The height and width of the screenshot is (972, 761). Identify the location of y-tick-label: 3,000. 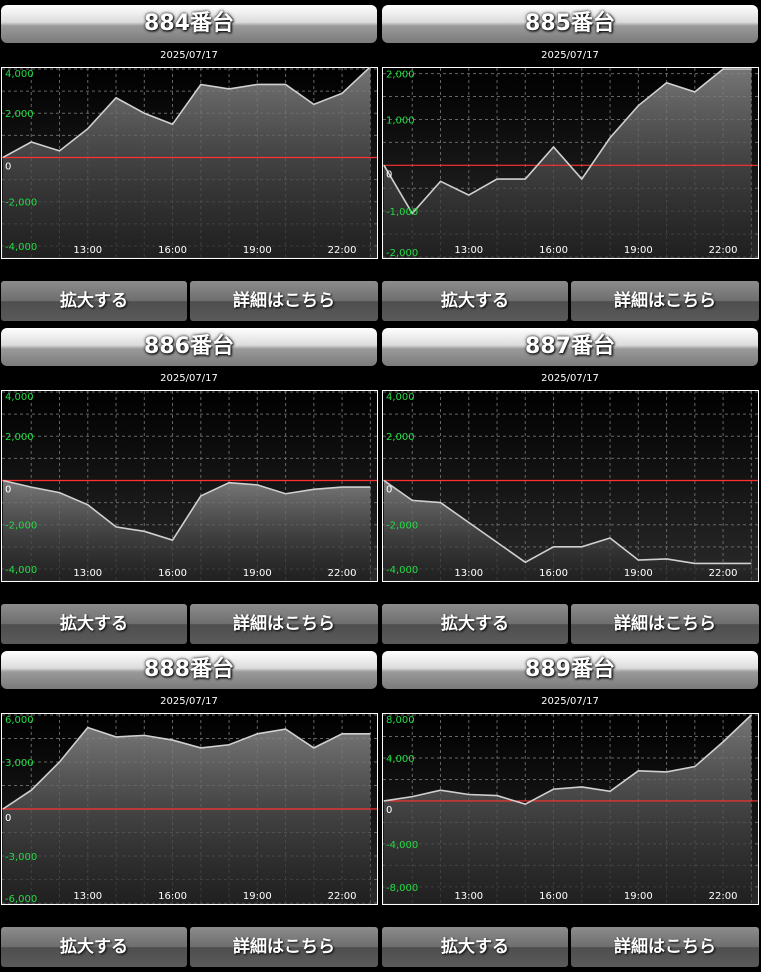
(19, 763).